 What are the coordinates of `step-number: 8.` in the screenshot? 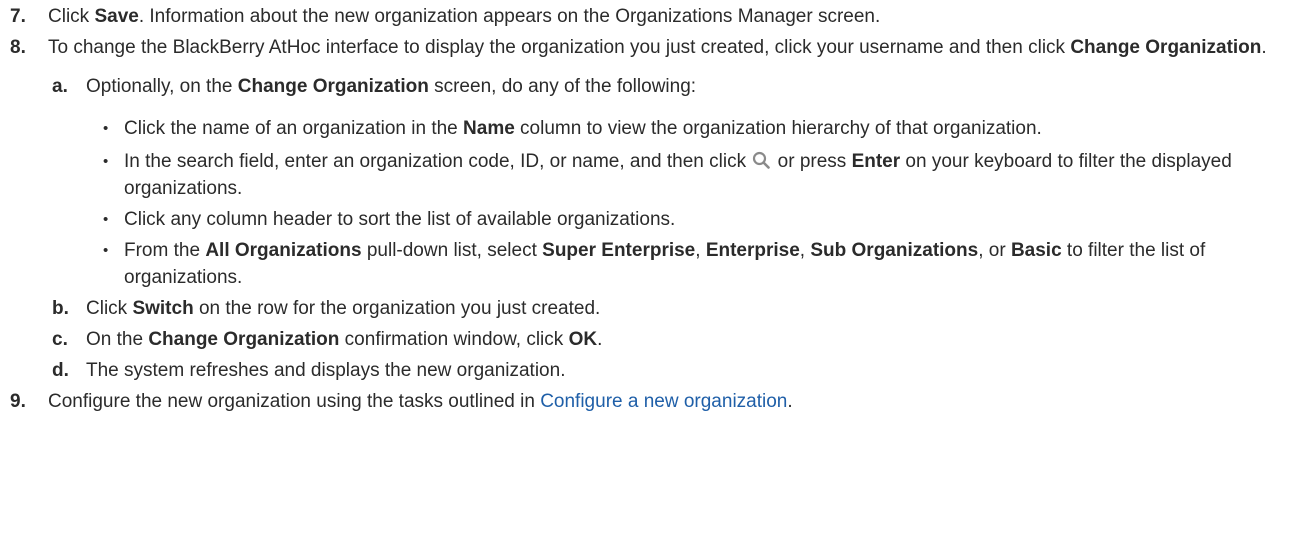 It's located at (18, 47).